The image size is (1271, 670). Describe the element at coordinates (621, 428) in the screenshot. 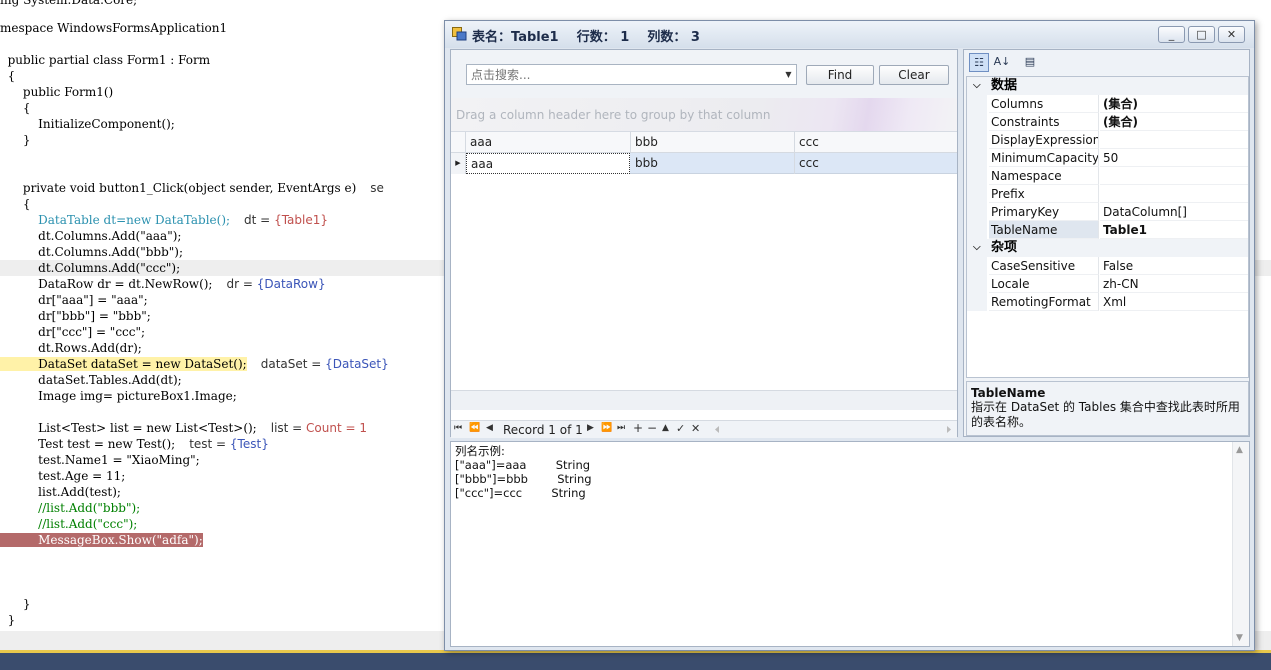

I see `last-page-icon: ⏭` at that location.